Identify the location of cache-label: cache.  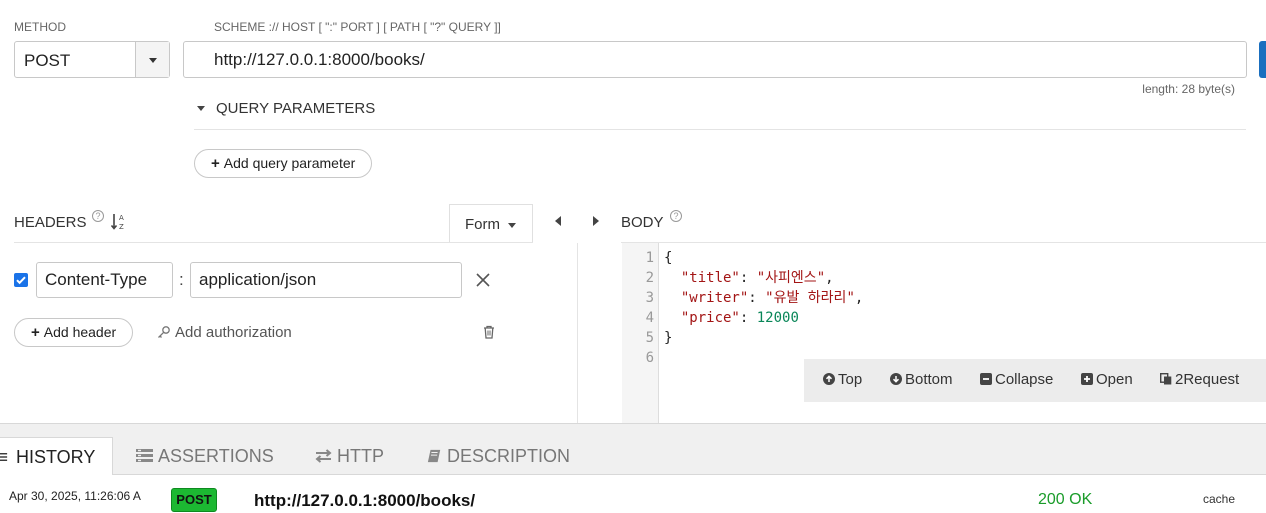
(1219, 499).